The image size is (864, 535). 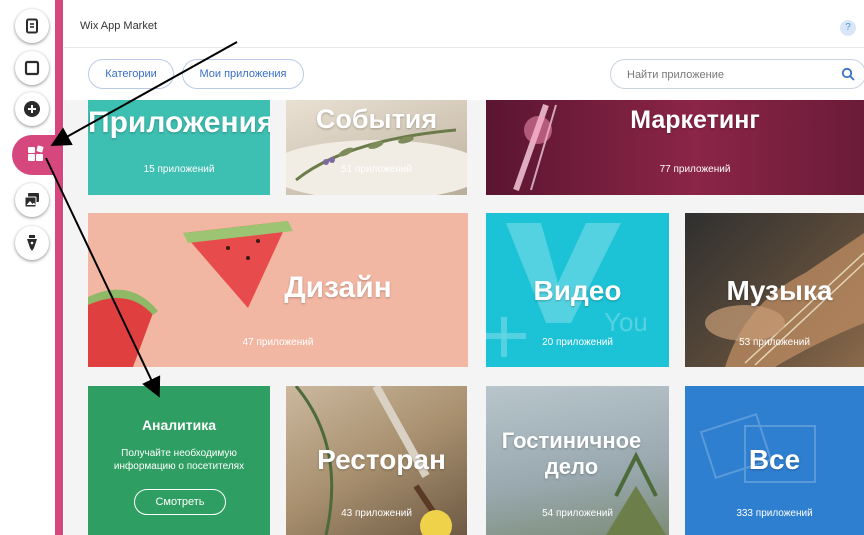 What do you see at coordinates (577, 513) in the screenshot?
I see `tile-hospitality-count: 54 приложений` at bounding box center [577, 513].